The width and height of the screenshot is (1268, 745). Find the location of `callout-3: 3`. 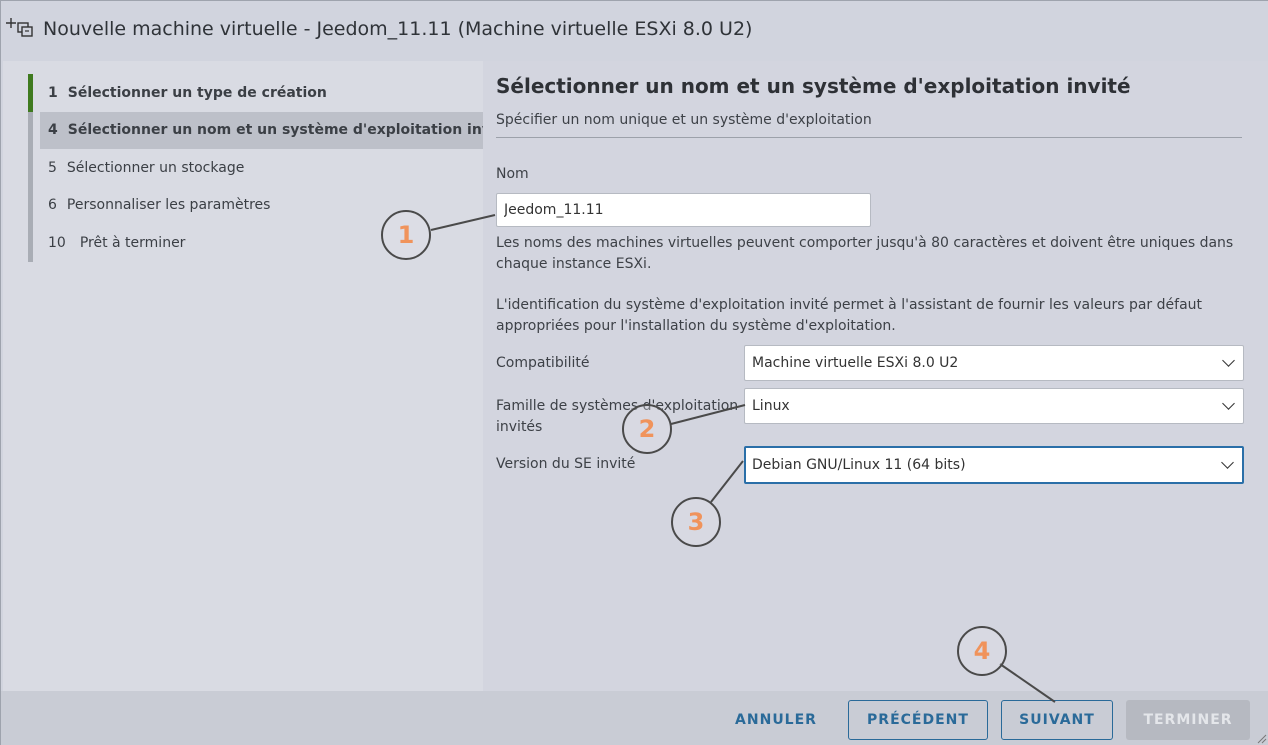

callout-3: 3 is located at coordinates (696, 522).